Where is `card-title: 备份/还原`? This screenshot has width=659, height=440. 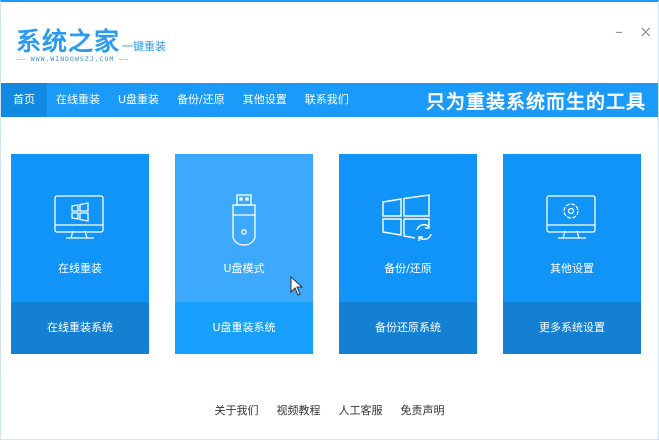 card-title: 备份/还原 is located at coordinates (408, 268).